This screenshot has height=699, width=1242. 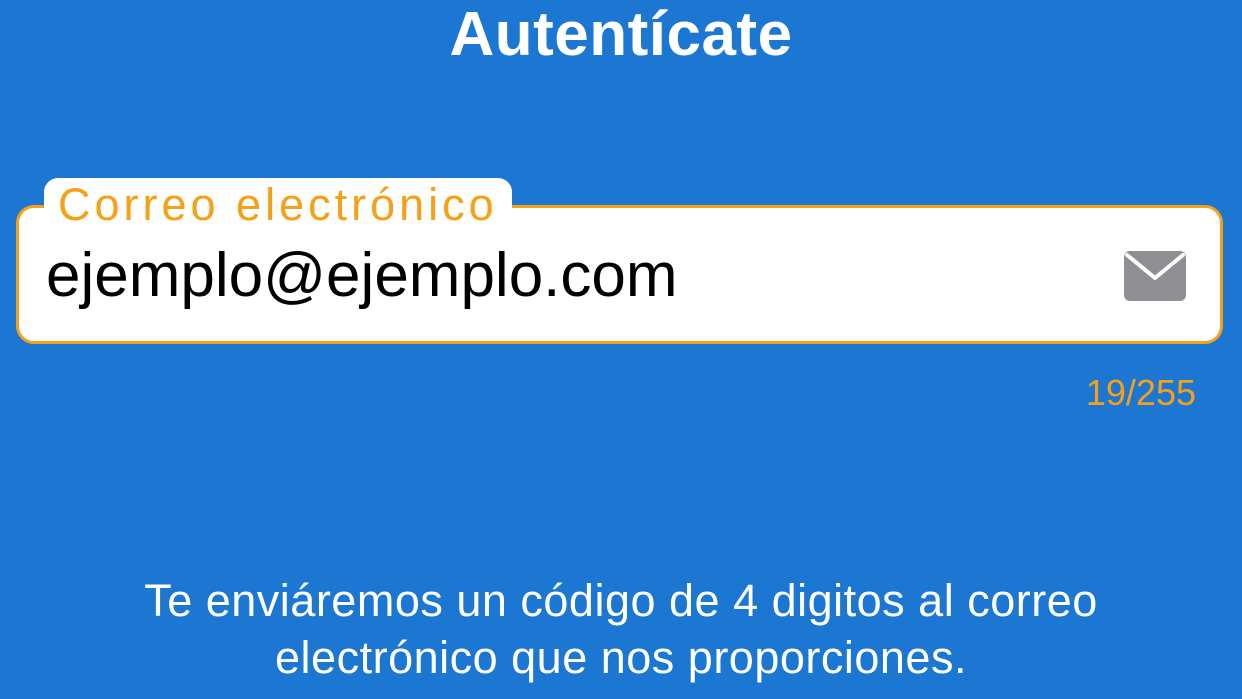 I want to click on email-field-label-container: Correo electrónico, so click(x=278, y=205).